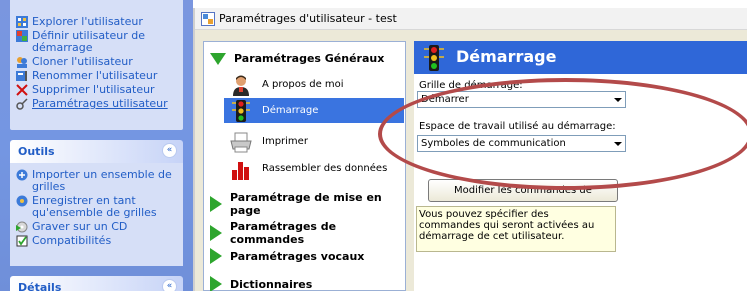 Image resolution: width=747 pixels, height=291 pixels. Describe the element at coordinates (22, 62) in the screenshot. I see `clone-user-icon` at that location.